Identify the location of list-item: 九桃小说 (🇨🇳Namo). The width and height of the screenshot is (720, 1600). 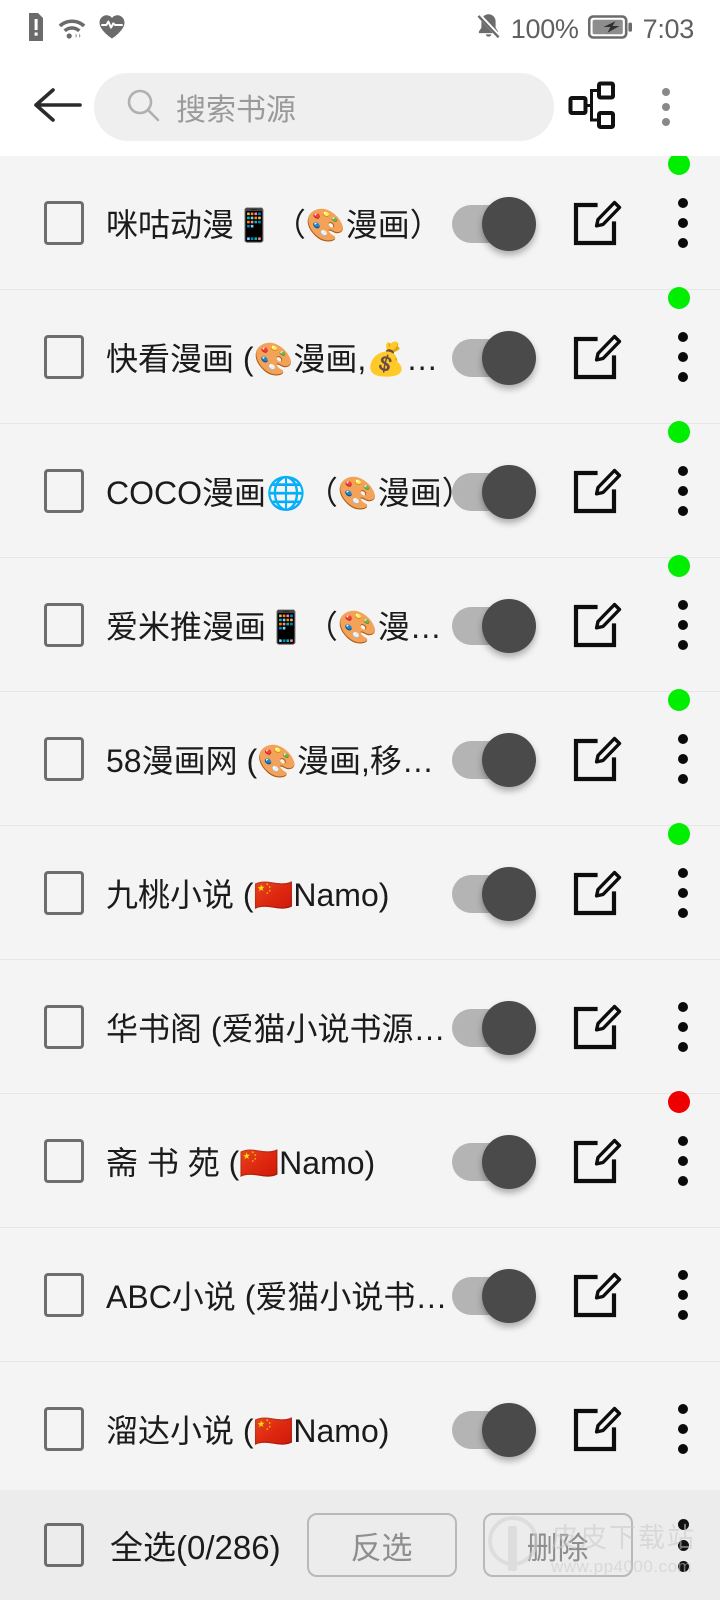
(360, 891).